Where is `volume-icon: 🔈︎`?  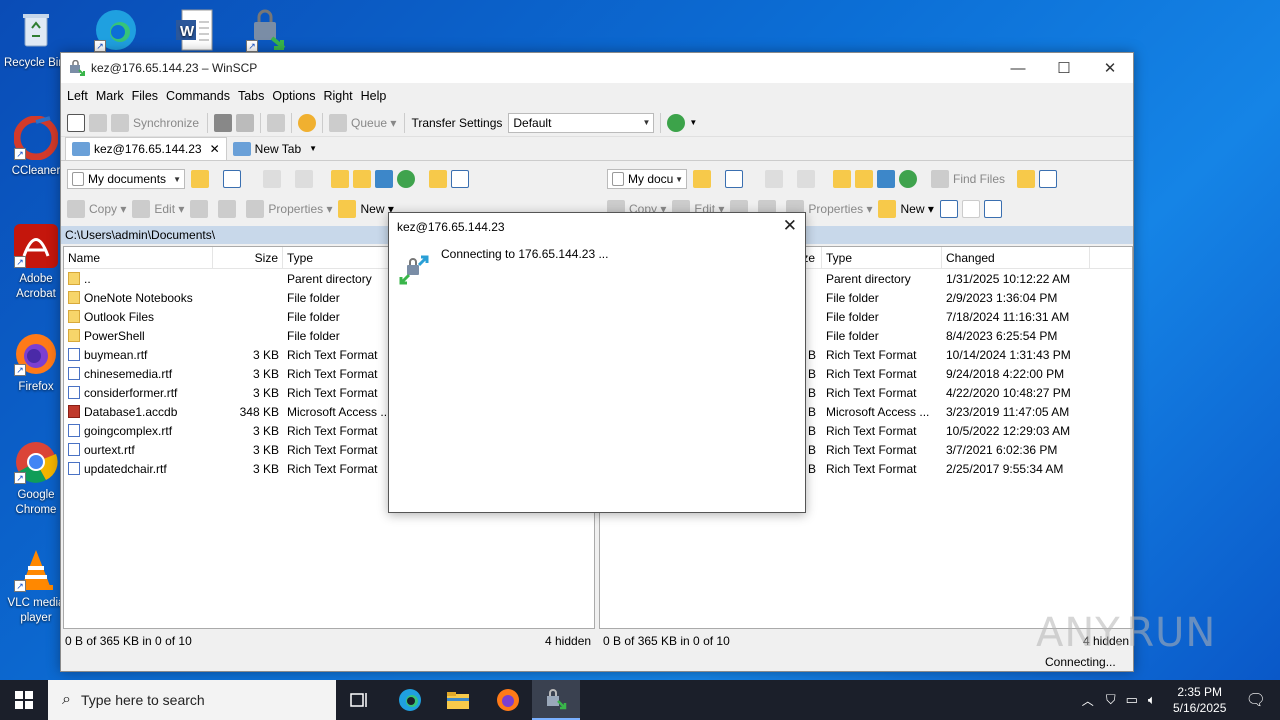
volume-icon: 🔈︎ is located at coordinates (1152, 700).